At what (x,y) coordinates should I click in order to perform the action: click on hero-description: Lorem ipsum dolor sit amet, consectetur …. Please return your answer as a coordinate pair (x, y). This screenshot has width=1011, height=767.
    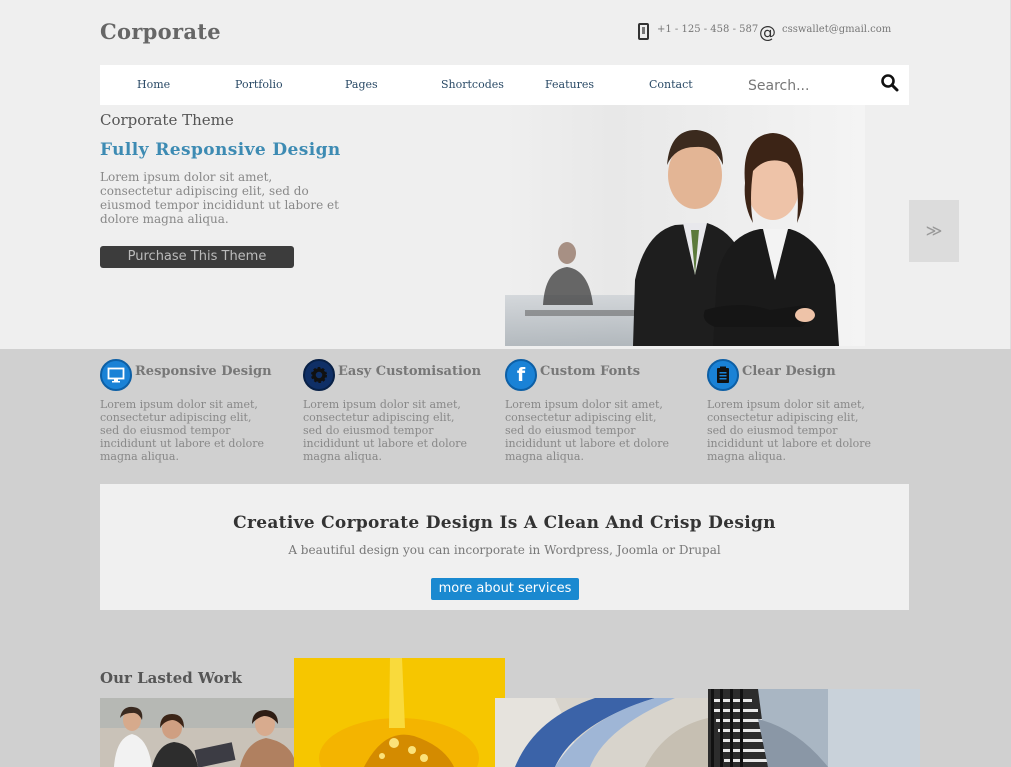
    Looking at the image, I should click on (219, 198).